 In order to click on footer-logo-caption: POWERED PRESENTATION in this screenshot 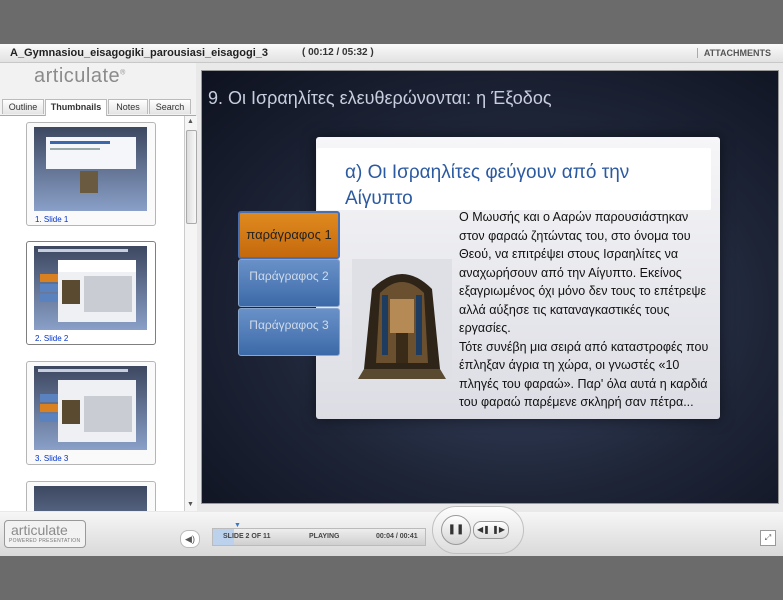, I will do `click(45, 541)`.